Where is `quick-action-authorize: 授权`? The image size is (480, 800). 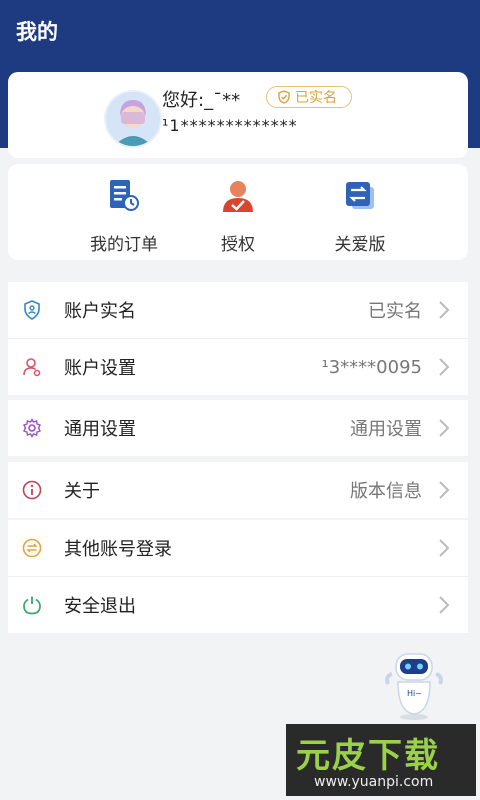 quick-action-authorize: 授权 is located at coordinates (238, 216).